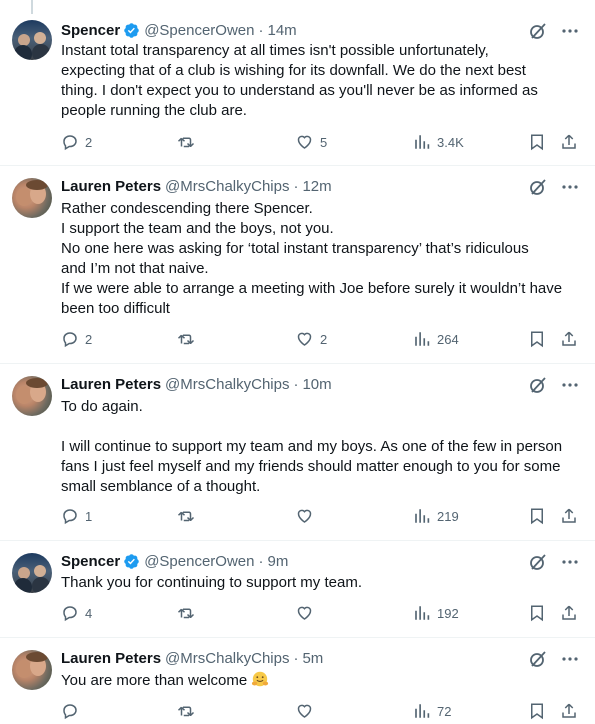  Describe the element at coordinates (186, 711) in the screenshot. I see `retweet-icon` at that location.